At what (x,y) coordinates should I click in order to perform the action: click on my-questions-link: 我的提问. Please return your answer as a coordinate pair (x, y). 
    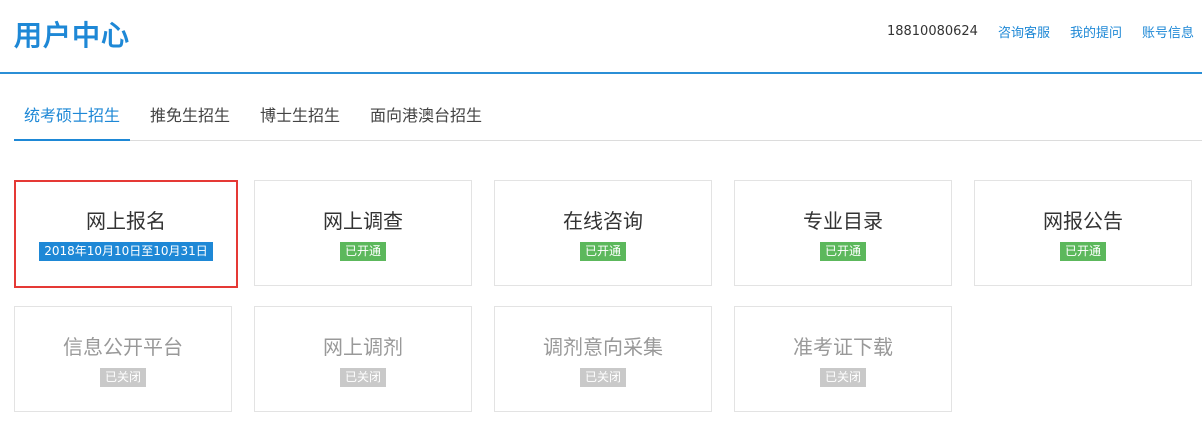
    Looking at the image, I should click on (1096, 31).